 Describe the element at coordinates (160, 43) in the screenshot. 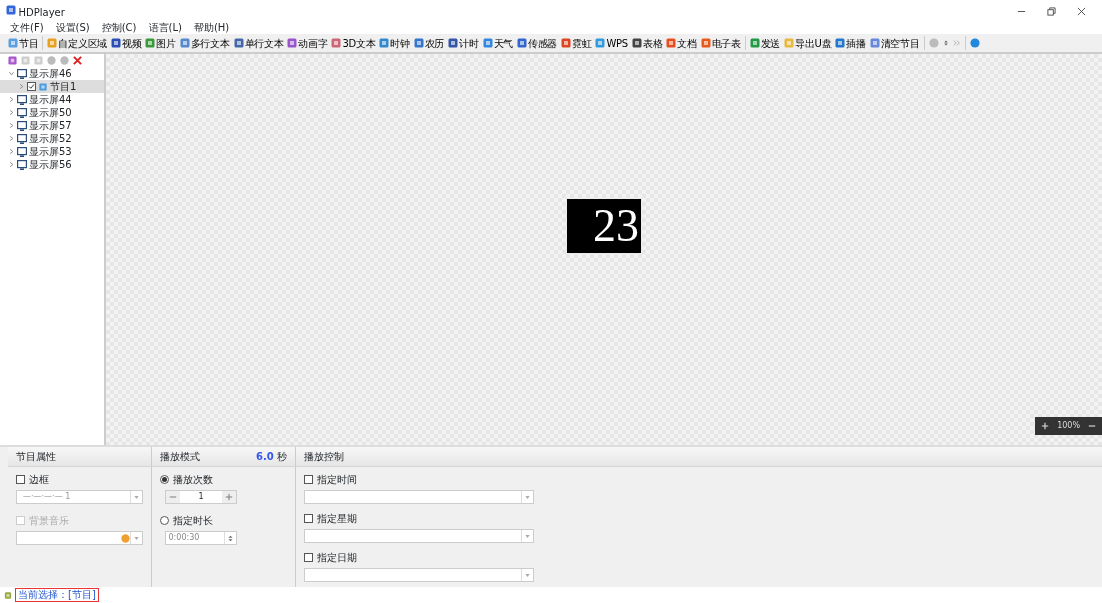

I see `toolbar-button: 图片` at that location.